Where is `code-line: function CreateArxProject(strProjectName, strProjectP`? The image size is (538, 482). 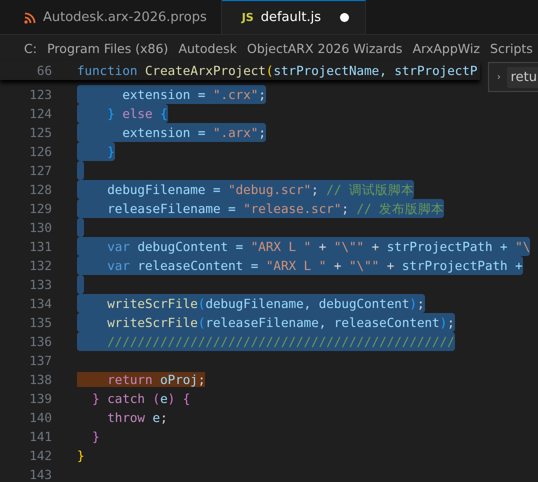
code-line: function CreateArxProject(strProjectName, strProjectP is located at coordinates (277, 71).